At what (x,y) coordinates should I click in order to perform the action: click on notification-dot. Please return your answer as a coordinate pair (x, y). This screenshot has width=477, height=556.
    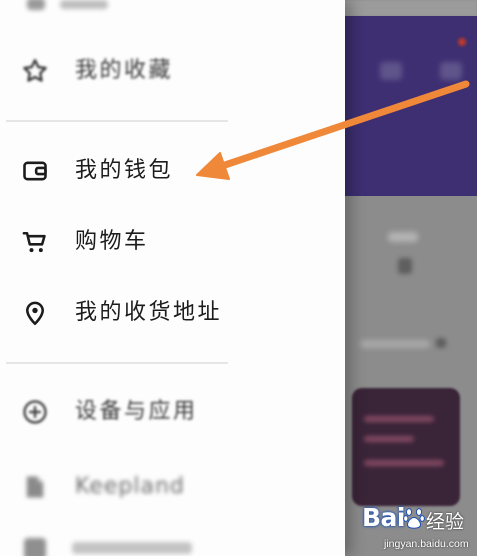
    Looking at the image, I should click on (462, 42).